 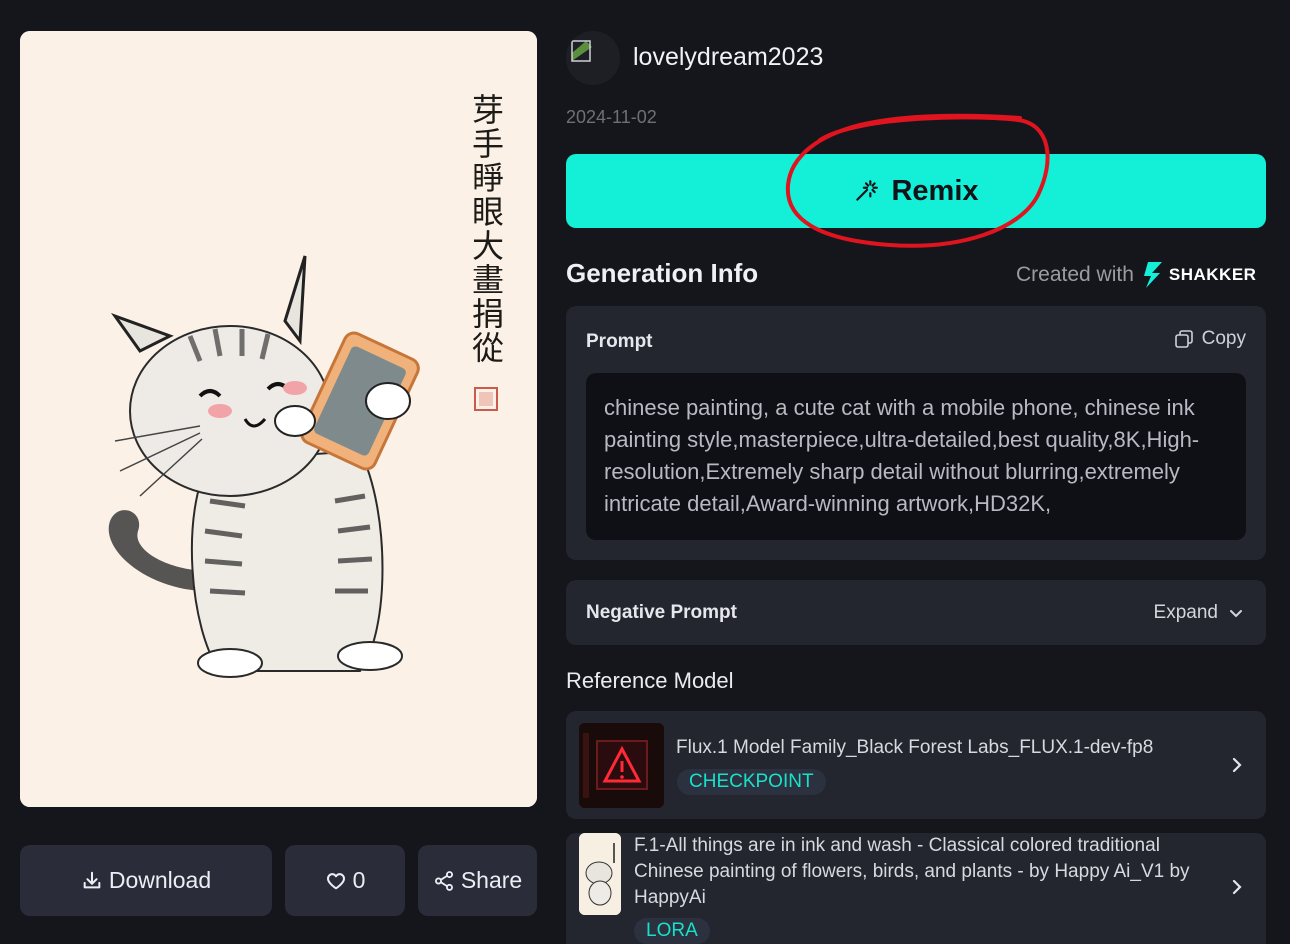 I want to click on shakker-logo: SHAKKER, so click(x=1199, y=275).